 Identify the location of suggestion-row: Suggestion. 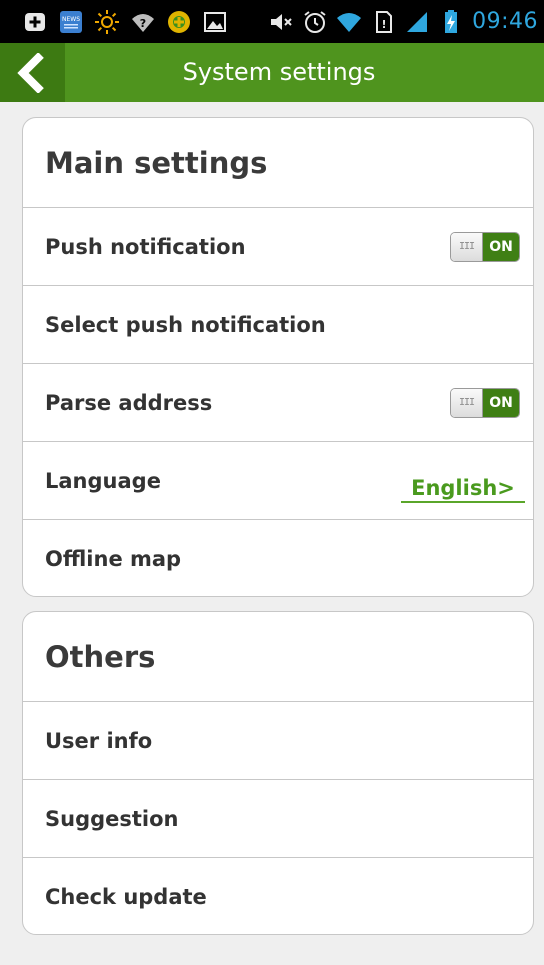
(278, 819).